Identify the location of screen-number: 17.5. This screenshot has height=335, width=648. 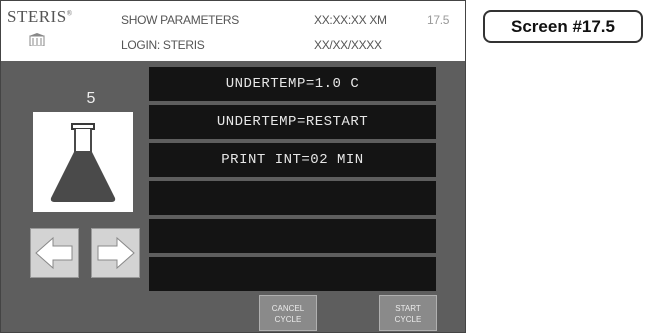
(438, 20).